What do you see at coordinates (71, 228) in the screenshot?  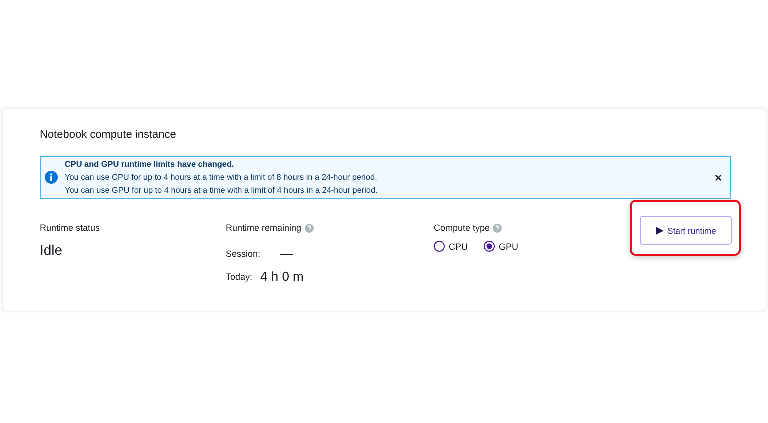 I see `status-label: Runtime status` at bounding box center [71, 228].